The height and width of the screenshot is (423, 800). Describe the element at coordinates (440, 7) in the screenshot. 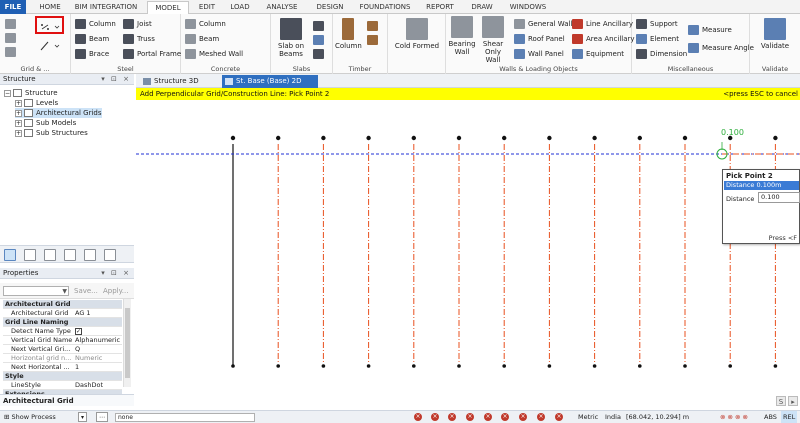

I see `tab-report: REPORT` at that location.